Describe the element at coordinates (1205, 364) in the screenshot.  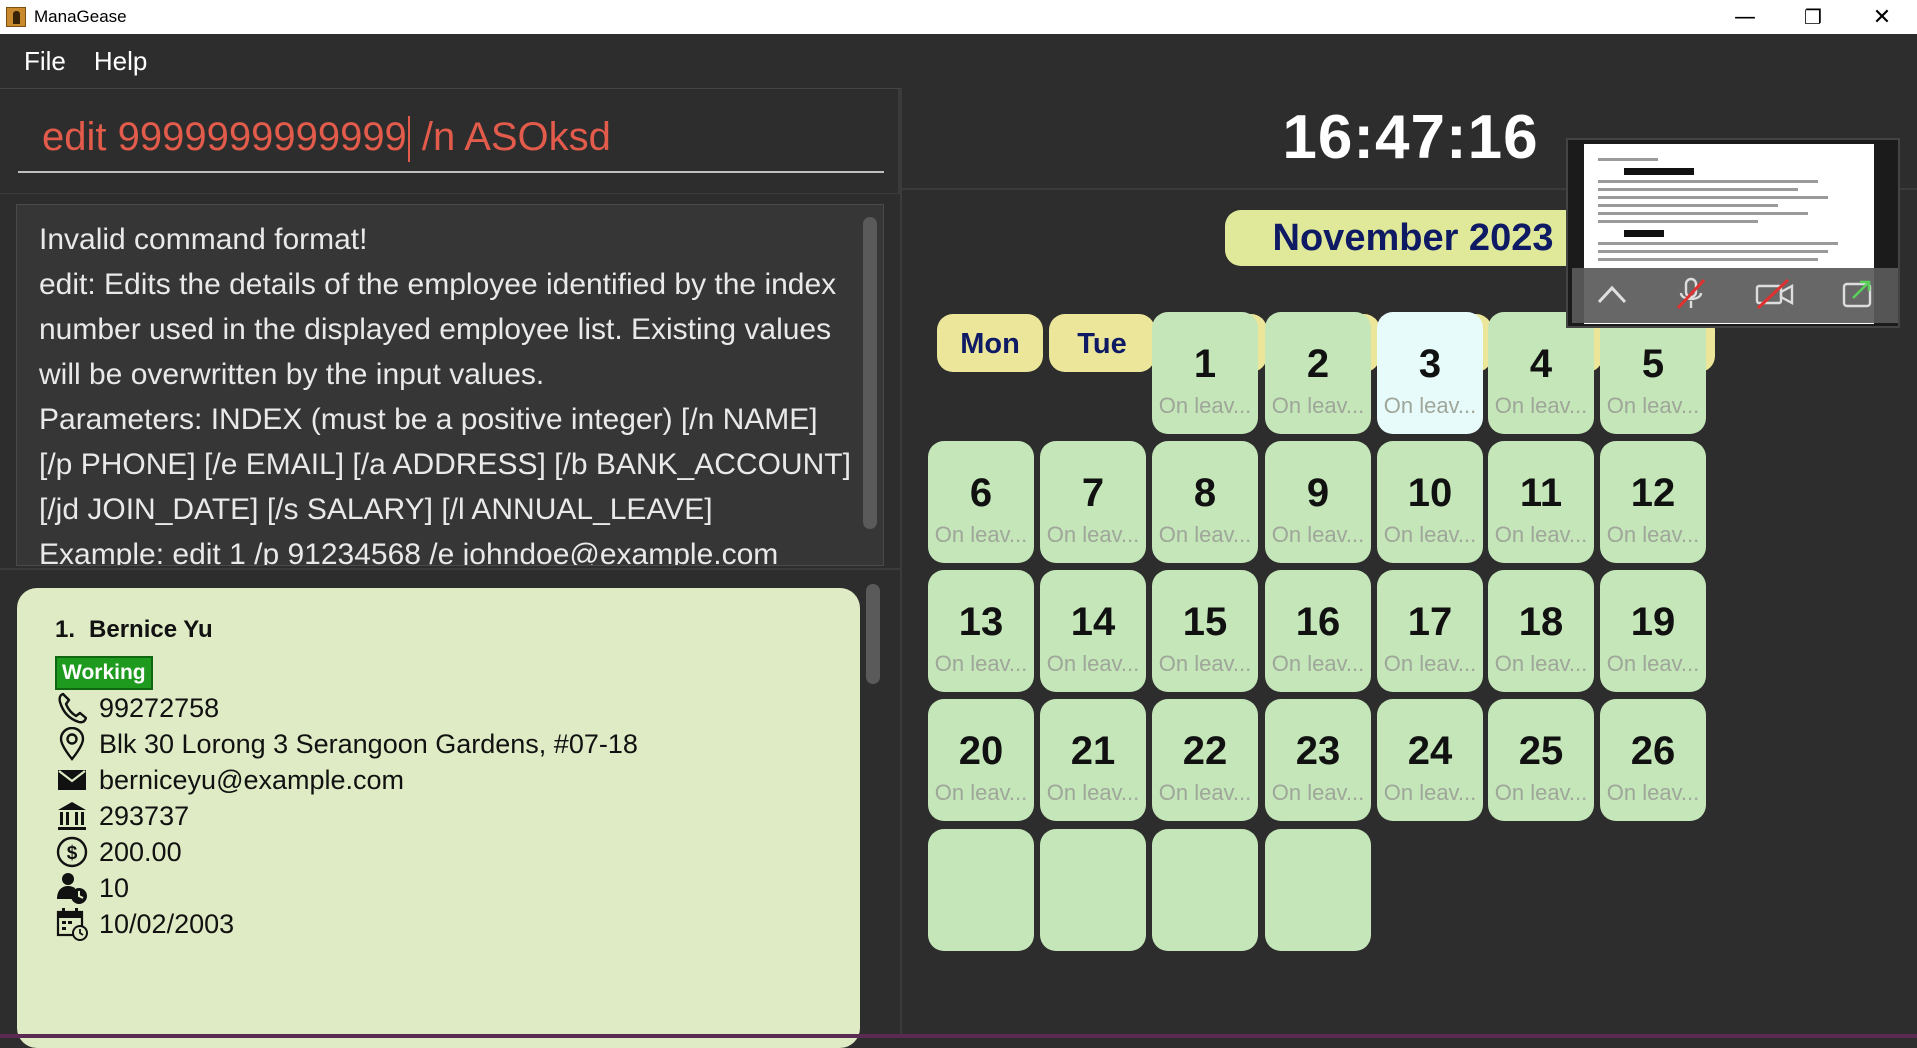
I see `day-number: 1` at that location.